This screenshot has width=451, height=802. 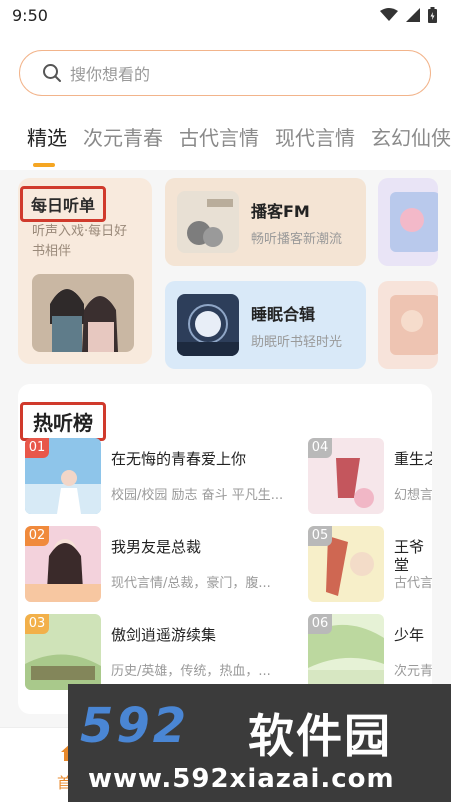 I want to click on status-time: 9:50, so click(x=30, y=15).